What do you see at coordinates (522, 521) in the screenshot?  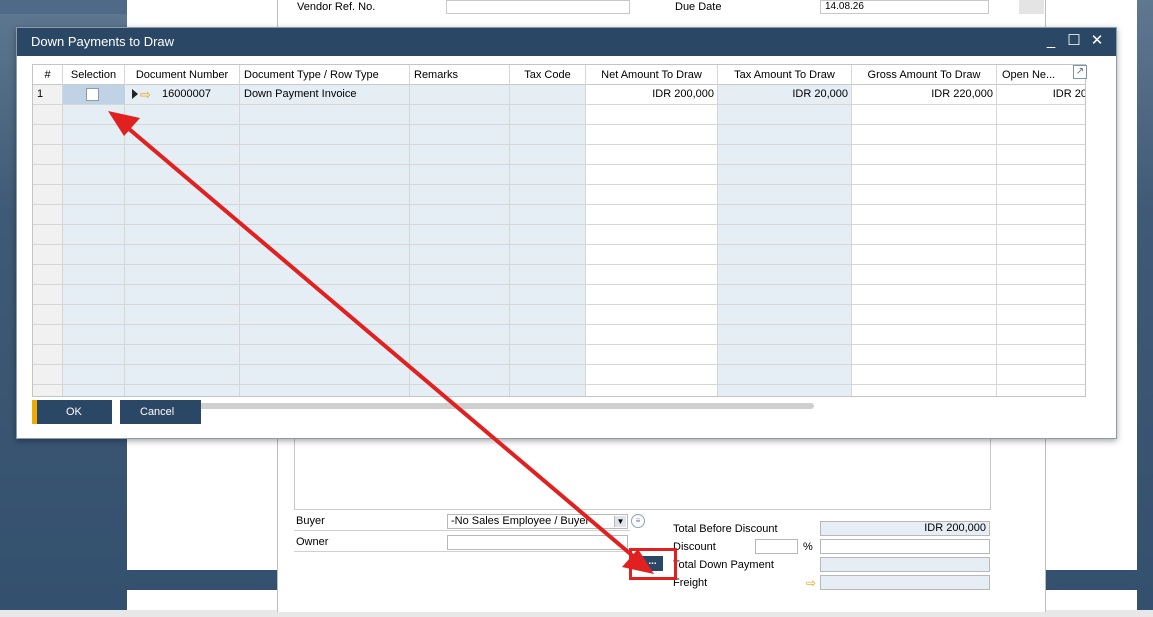 I see `buyer-select-value: -No Sales Employee / Buyer-` at bounding box center [522, 521].